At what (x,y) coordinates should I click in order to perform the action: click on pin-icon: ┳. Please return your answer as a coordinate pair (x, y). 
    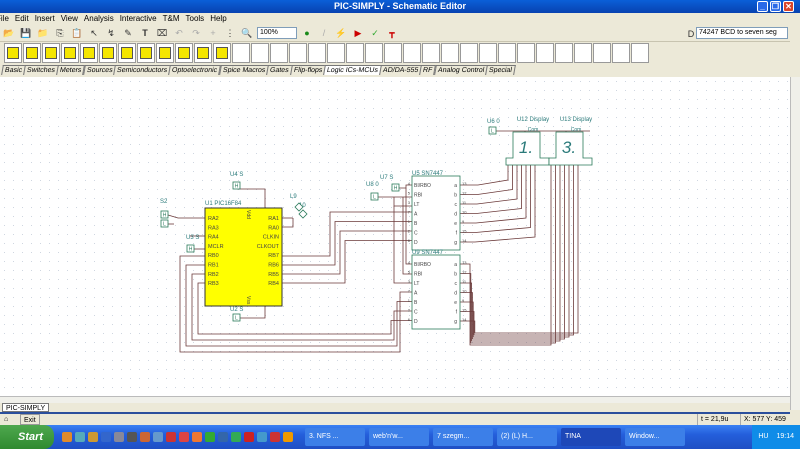
    Looking at the image, I should click on (392, 33).